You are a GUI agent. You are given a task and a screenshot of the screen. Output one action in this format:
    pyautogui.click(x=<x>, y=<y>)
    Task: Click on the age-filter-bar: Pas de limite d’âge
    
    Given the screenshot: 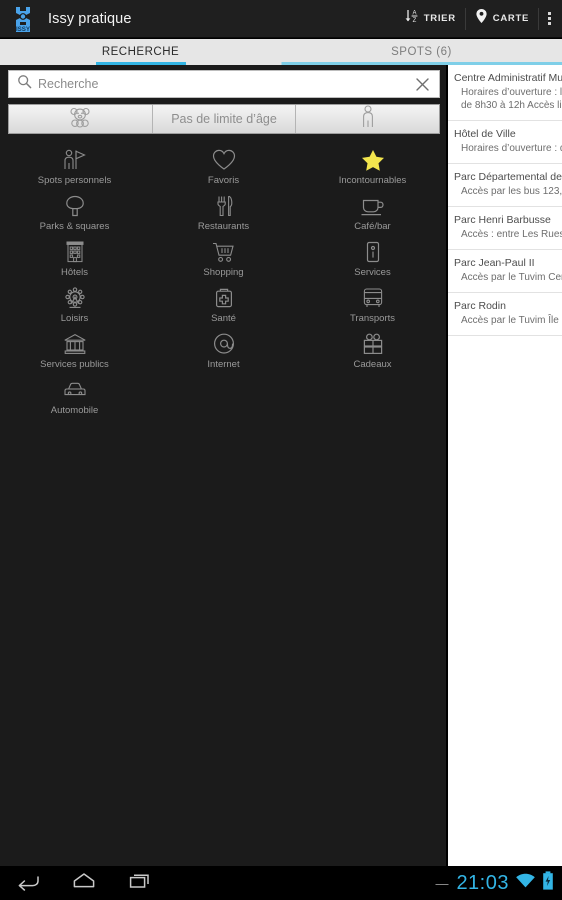 What is the action you would take?
    pyautogui.click(x=224, y=119)
    